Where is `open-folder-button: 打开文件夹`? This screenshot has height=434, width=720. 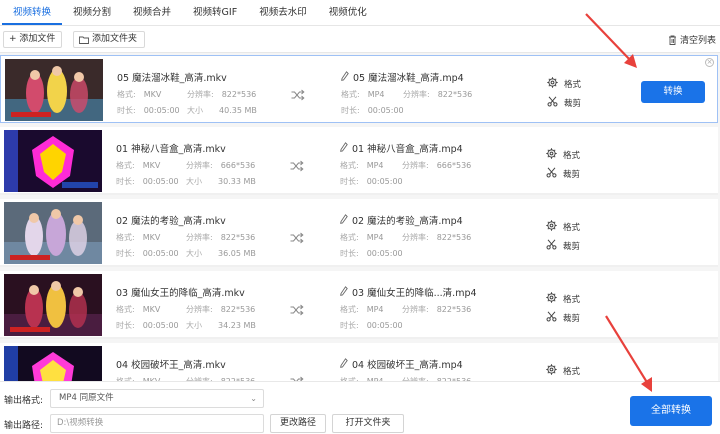 open-folder-button: 打开文件夹 is located at coordinates (368, 423).